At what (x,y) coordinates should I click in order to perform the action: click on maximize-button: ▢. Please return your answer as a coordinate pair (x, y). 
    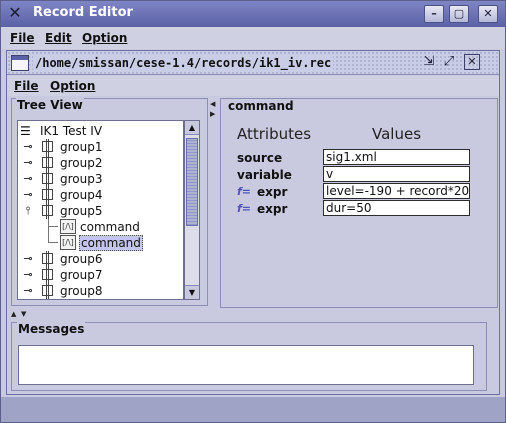
    Looking at the image, I should click on (459, 14).